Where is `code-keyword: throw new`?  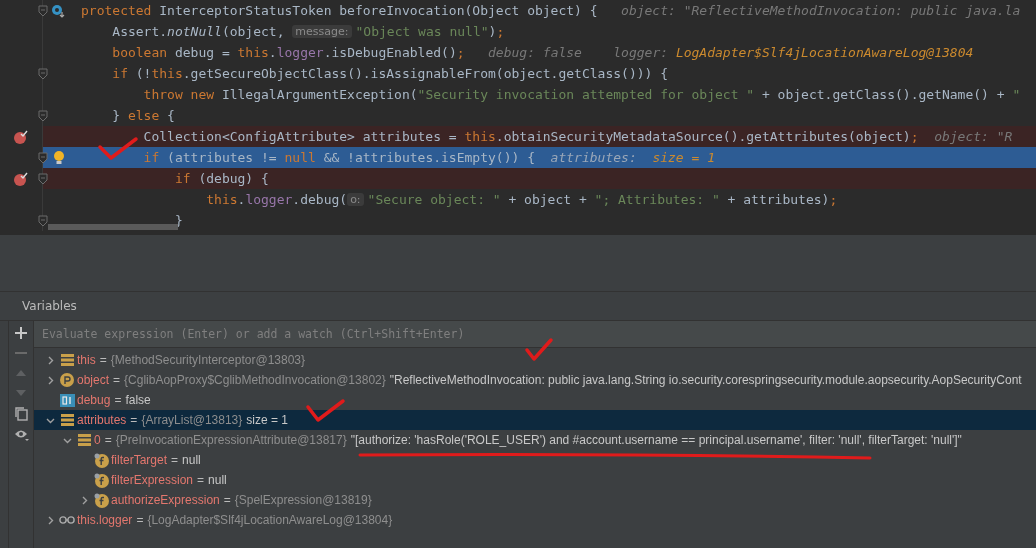
code-keyword: throw new is located at coordinates (179, 94).